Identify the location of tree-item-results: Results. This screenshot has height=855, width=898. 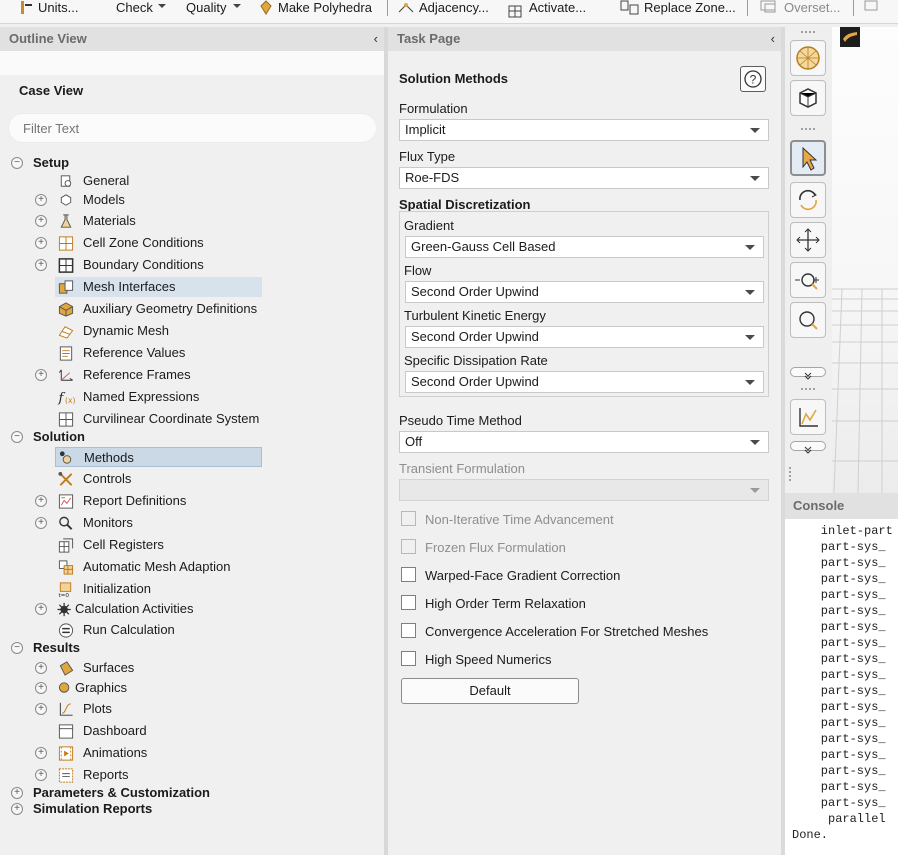
(143, 648).